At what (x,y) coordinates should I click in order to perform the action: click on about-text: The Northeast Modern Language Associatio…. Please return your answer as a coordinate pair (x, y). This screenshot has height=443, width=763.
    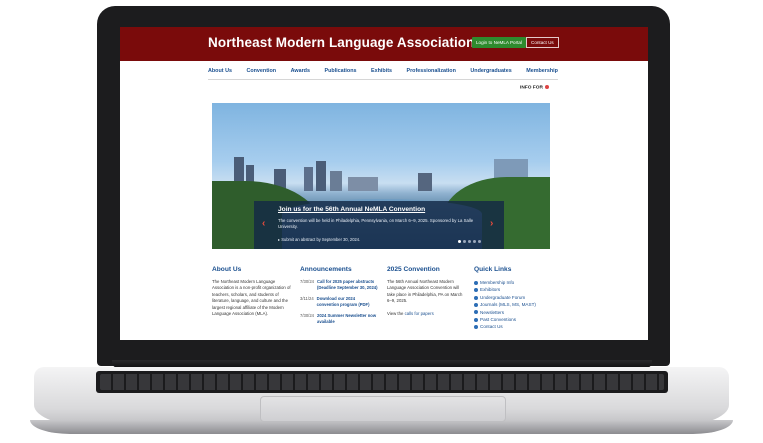
    Looking at the image, I should click on (251, 298).